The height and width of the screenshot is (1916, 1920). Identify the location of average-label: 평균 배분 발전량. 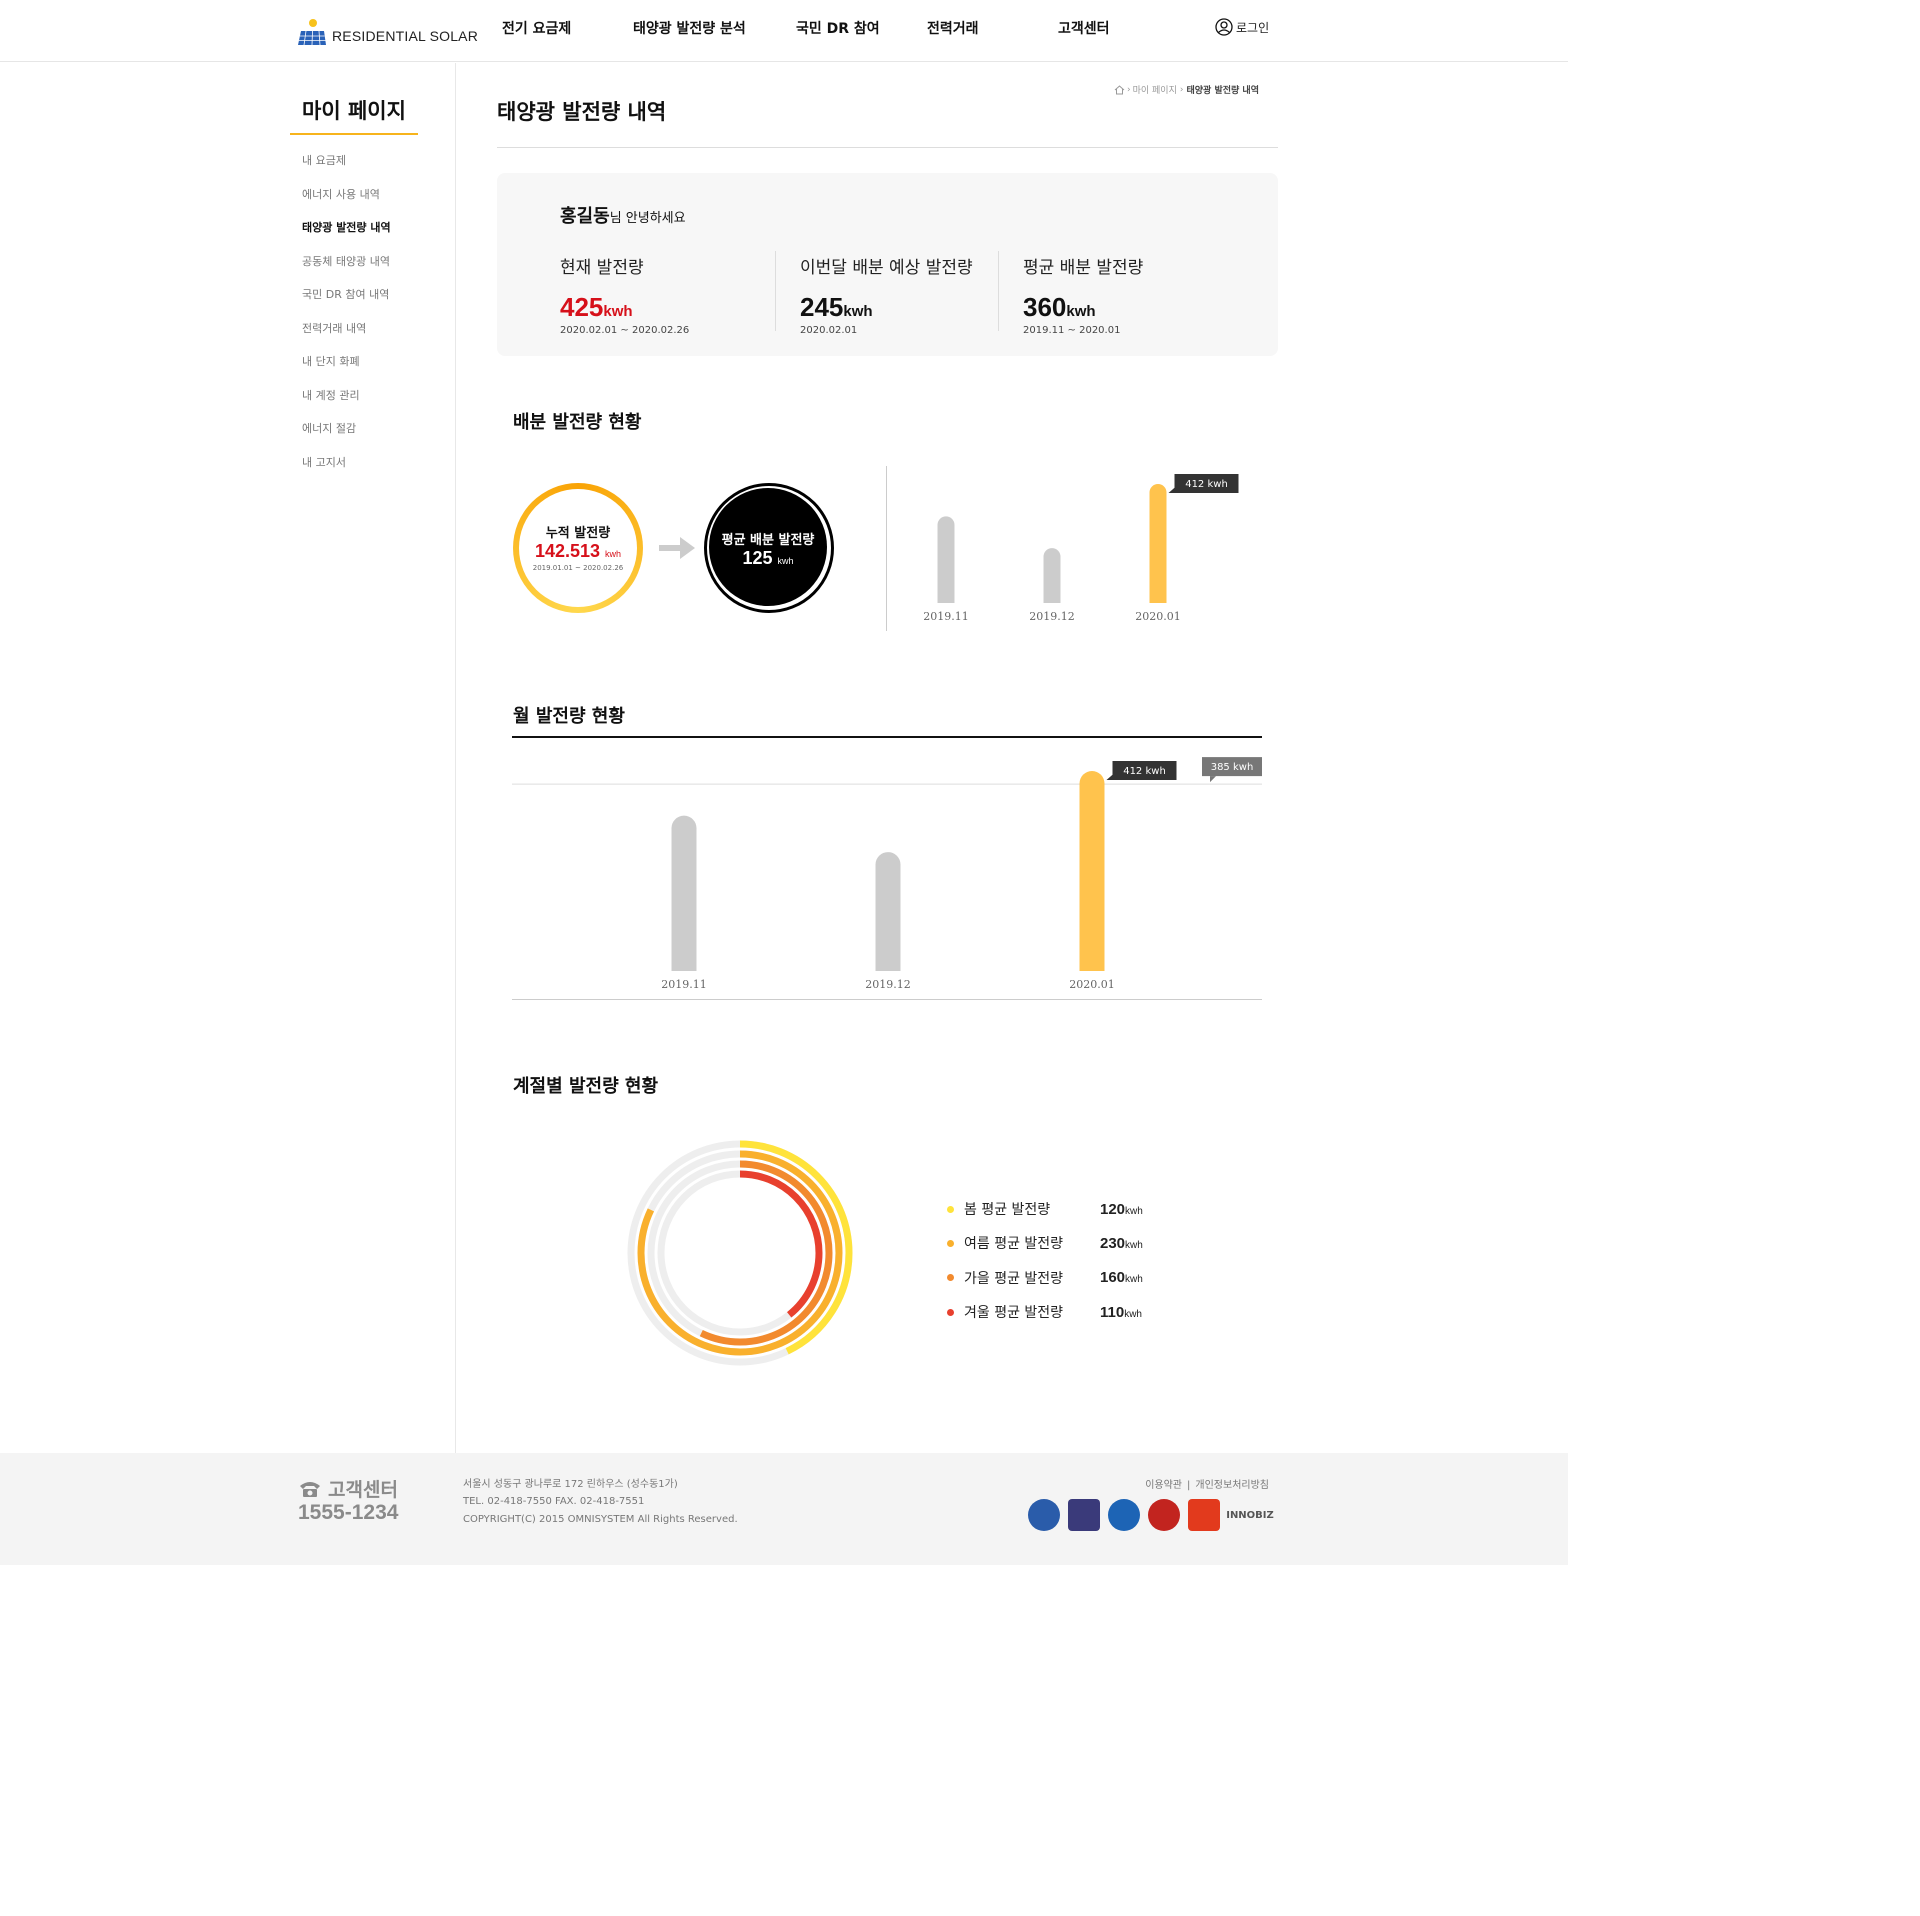
(768, 540).